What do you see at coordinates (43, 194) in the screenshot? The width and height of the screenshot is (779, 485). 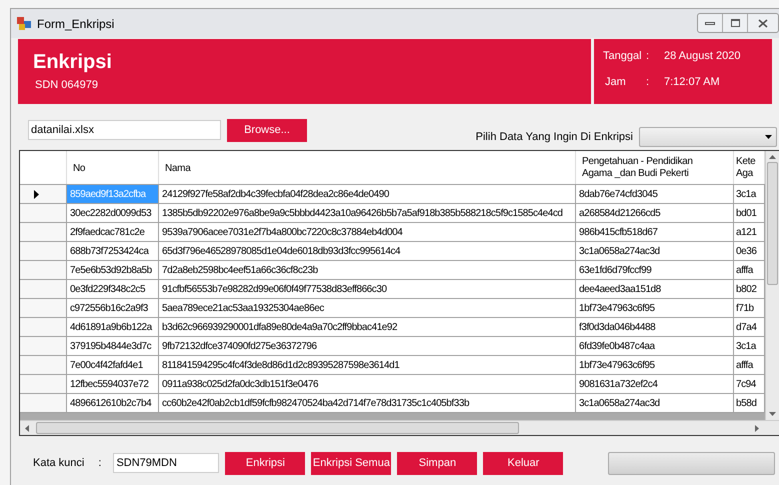 I see `row-header` at bounding box center [43, 194].